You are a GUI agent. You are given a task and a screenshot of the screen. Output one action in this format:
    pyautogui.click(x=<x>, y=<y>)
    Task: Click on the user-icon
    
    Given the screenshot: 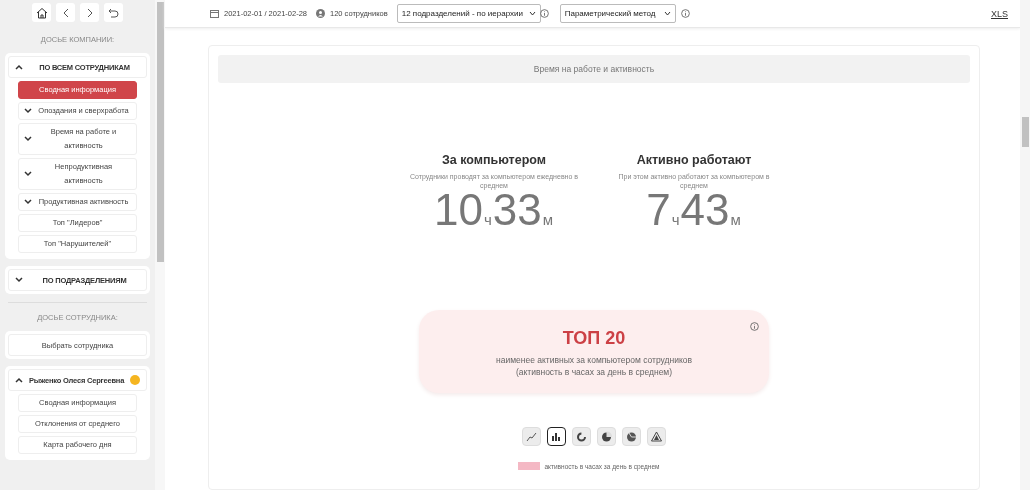 What is the action you would take?
    pyautogui.click(x=320, y=13)
    